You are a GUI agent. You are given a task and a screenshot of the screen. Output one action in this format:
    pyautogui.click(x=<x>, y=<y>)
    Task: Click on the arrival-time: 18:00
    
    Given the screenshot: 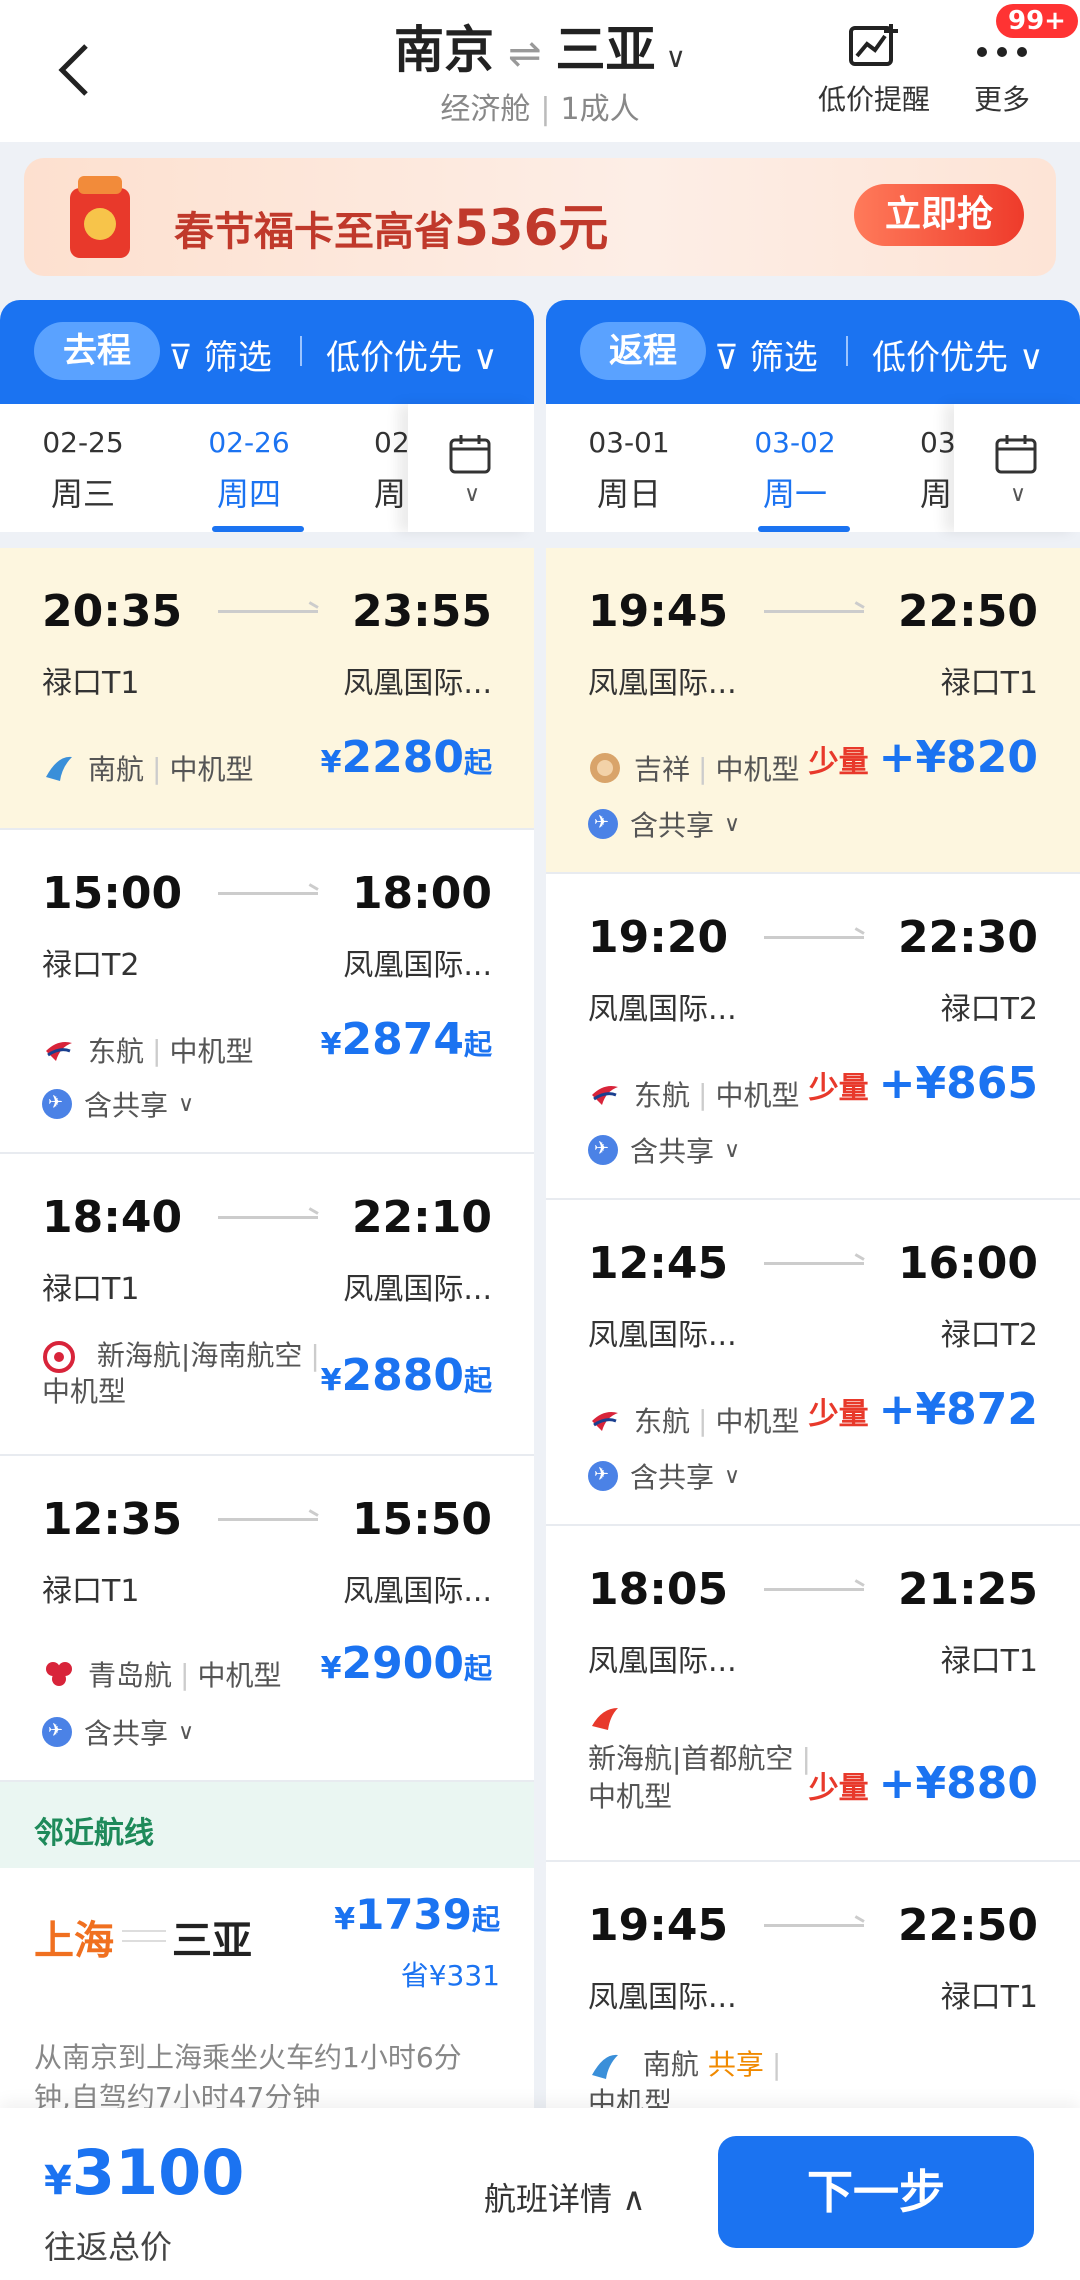 What is the action you would take?
    pyautogui.click(x=421, y=893)
    